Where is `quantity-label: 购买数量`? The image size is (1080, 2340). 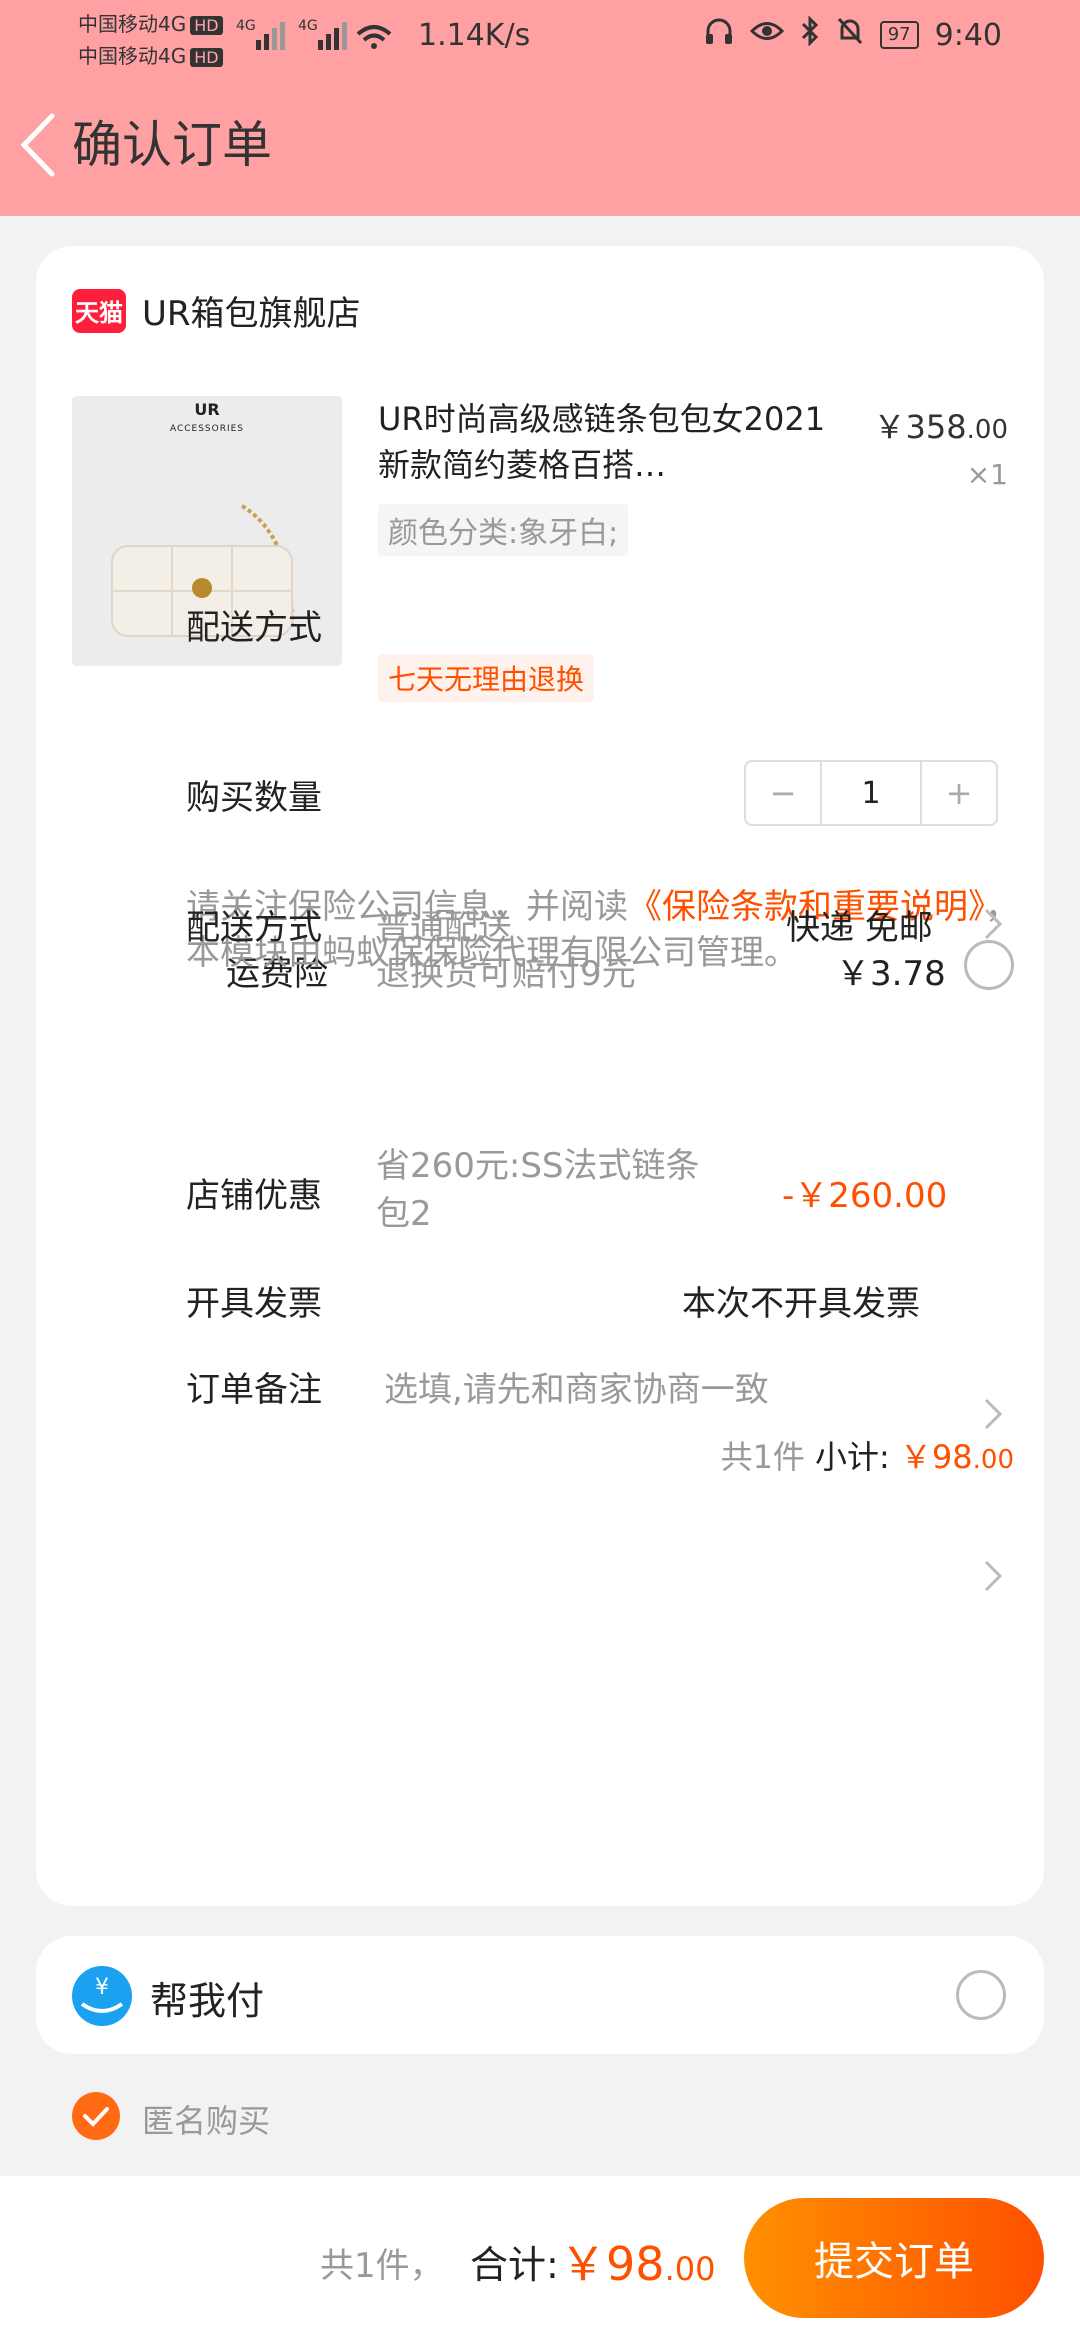
quantity-label: 购买数量 is located at coordinates (254, 798).